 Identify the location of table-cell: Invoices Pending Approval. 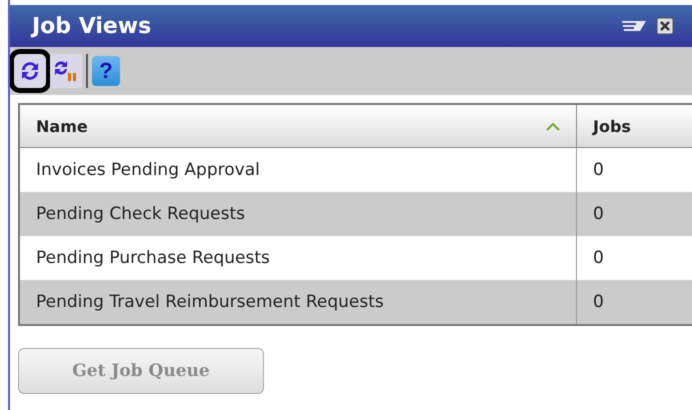
(297, 170).